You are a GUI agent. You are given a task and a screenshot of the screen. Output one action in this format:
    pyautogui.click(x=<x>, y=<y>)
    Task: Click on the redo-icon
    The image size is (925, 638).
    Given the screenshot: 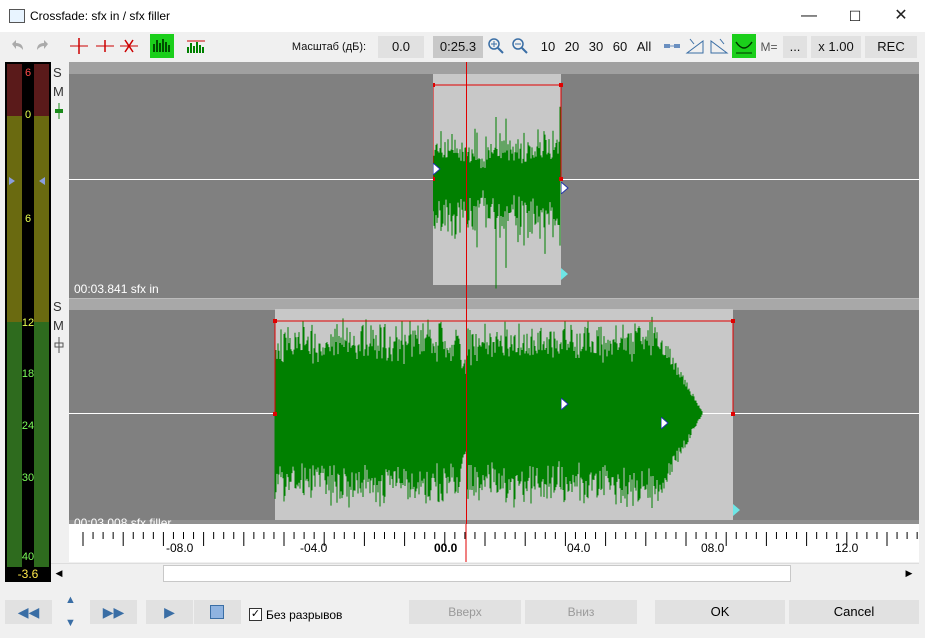 What is the action you would take?
    pyautogui.click(x=43, y=46)
    